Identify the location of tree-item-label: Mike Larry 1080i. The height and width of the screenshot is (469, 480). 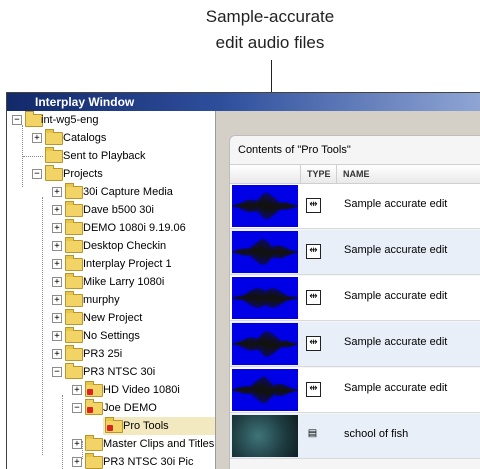
(124, 282).